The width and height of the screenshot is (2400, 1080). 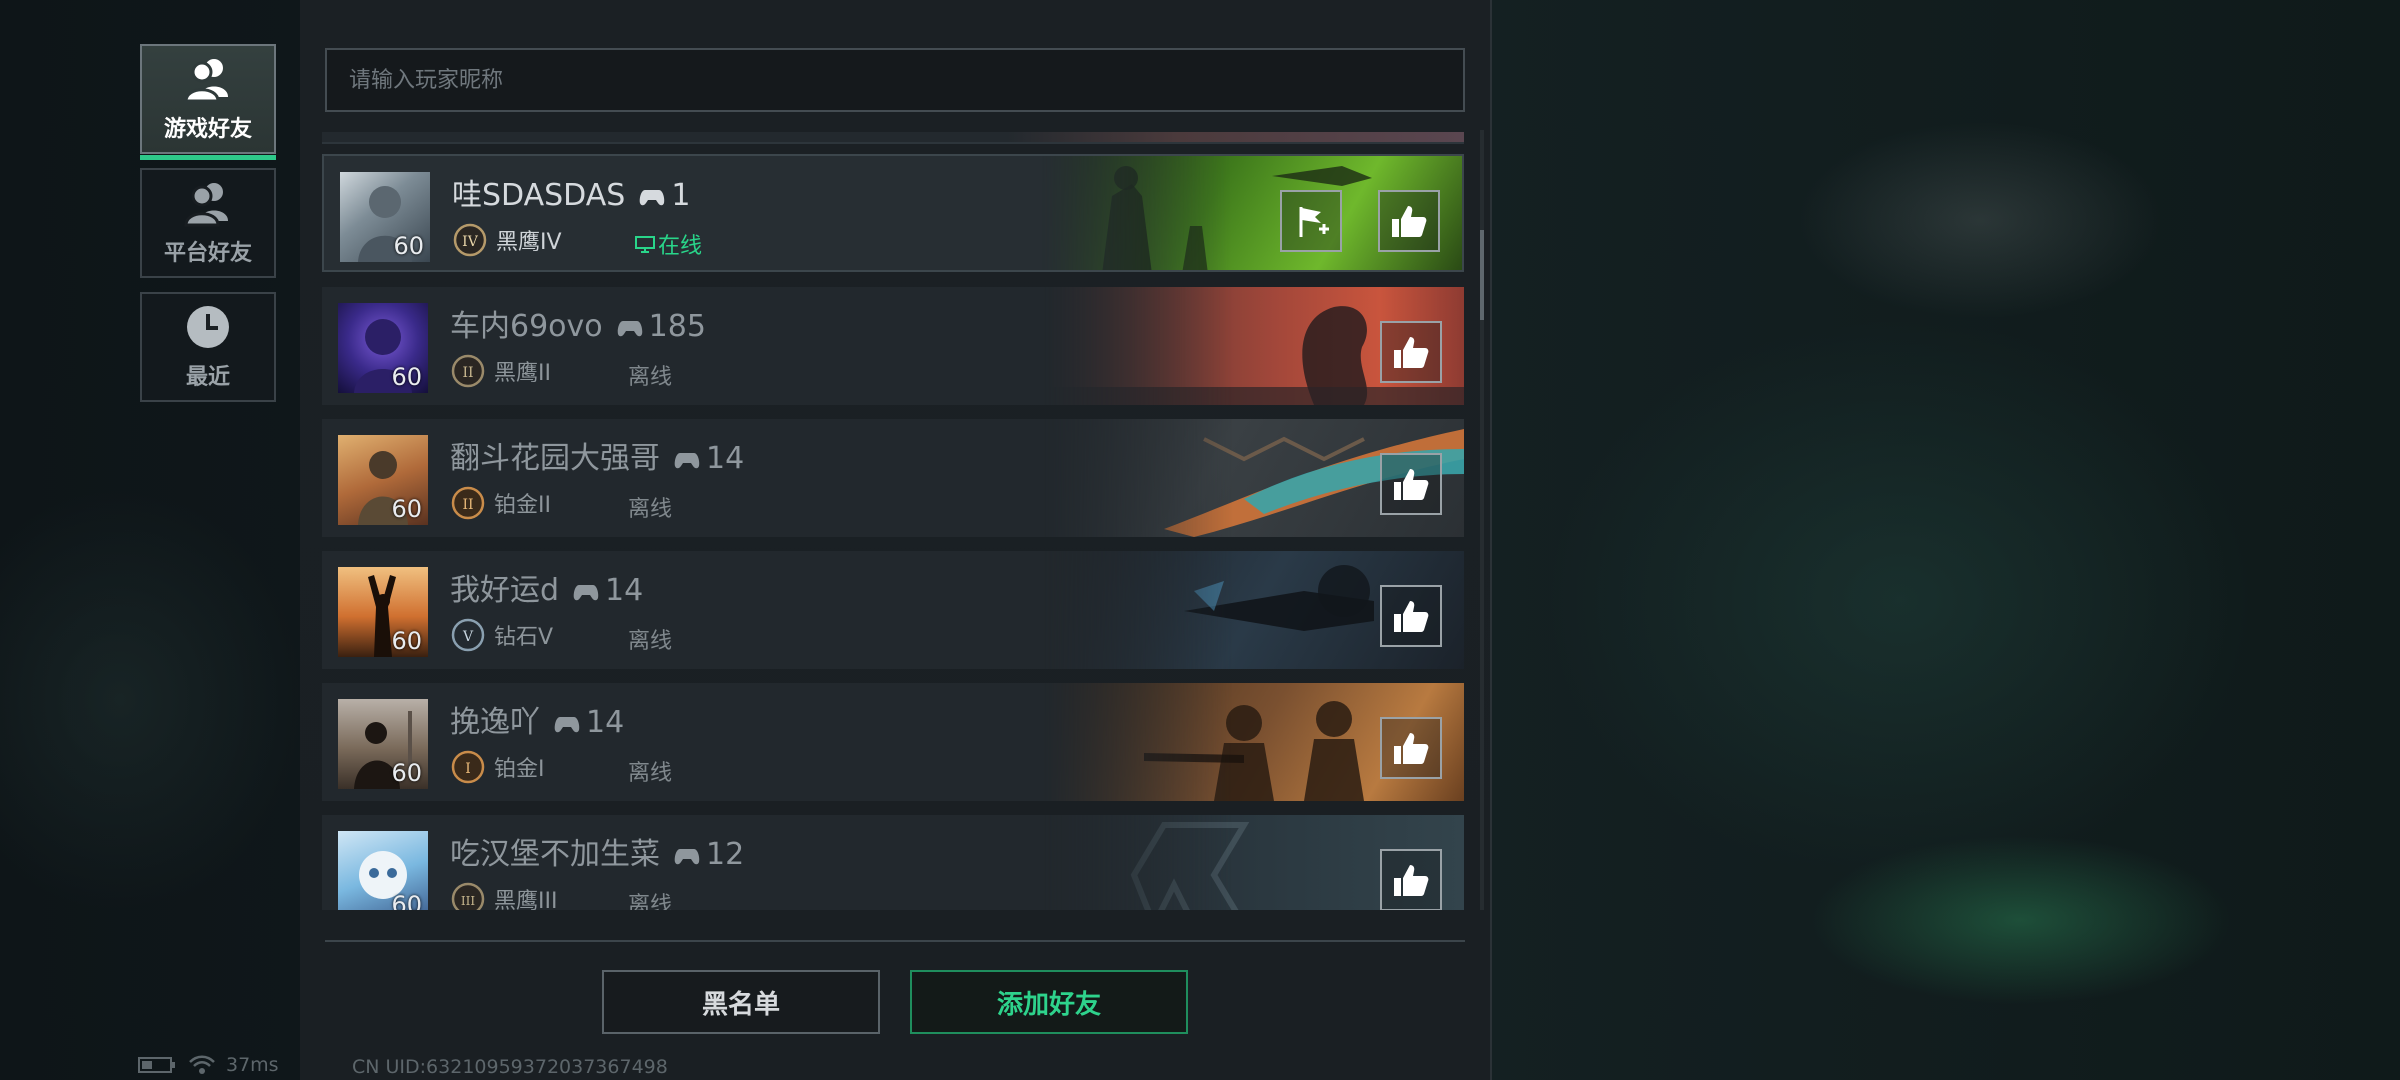 What do you see at coordinates (505, 590) in the screenshot?
I see `friend-name: 我好运d` at bounding box center [505, 590].